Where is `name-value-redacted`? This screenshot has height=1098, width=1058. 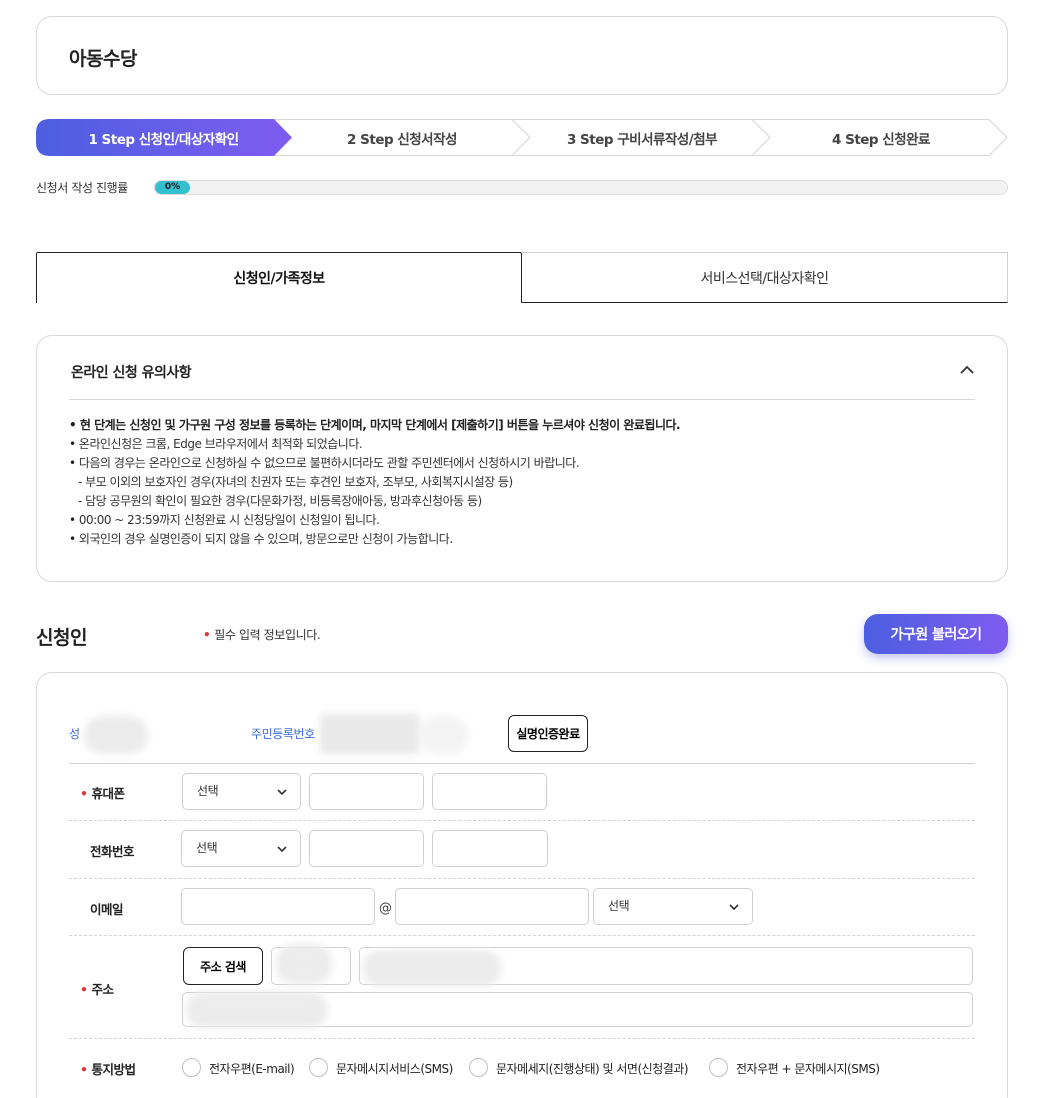
name-value-redacted is located at coordinates (116, 735).